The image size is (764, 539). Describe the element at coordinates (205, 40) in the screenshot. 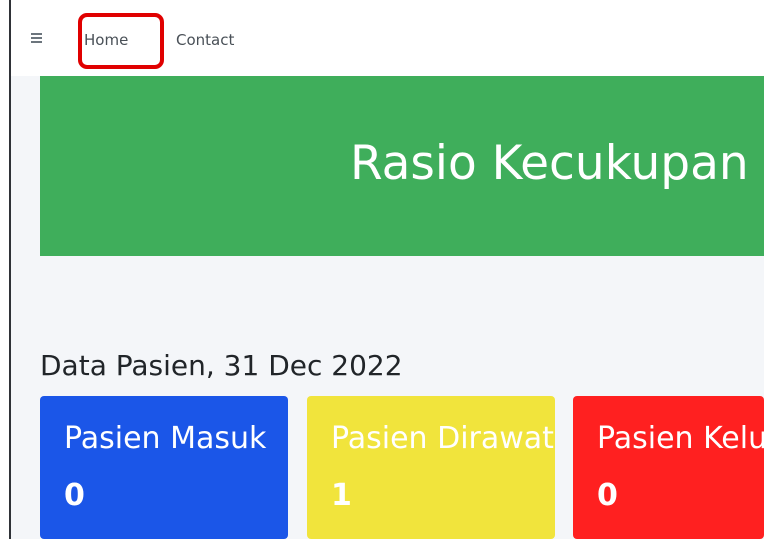

I see `nav-link-contact: Contact` at that location.